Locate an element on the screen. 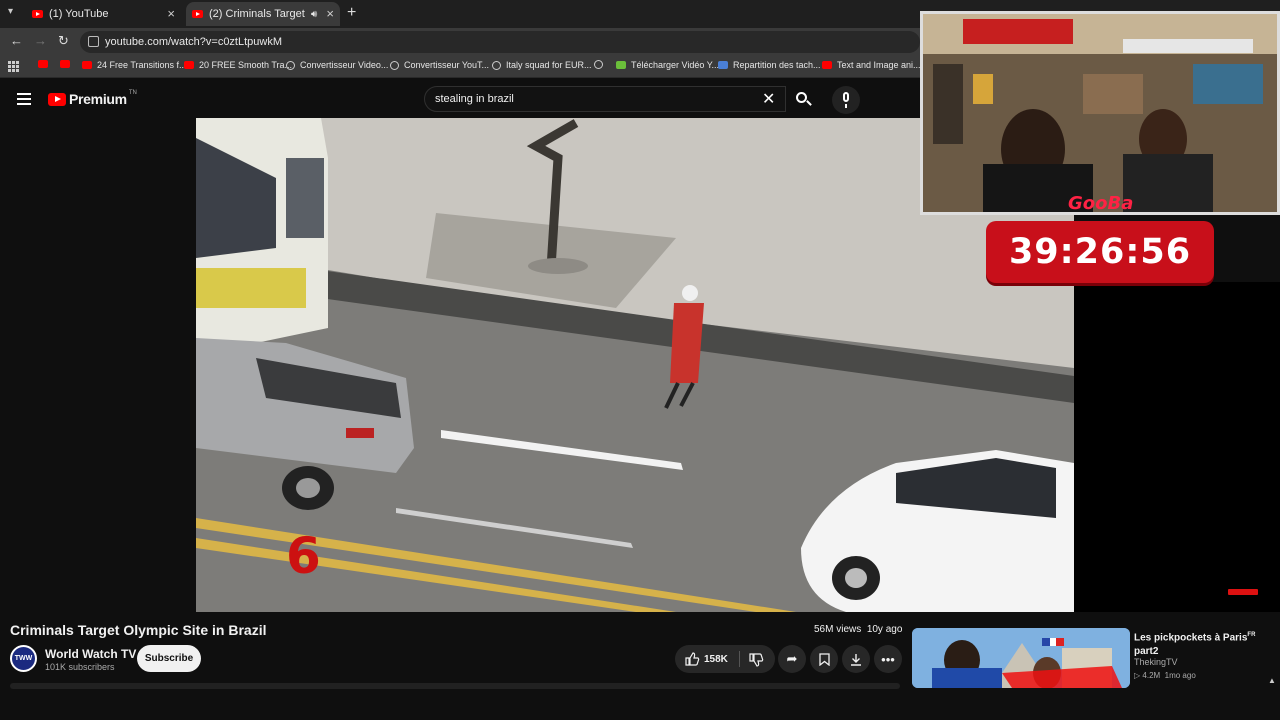 The width and height of the screenshot is (1280, 720). doc-icon is located at coordinates (723, 65).